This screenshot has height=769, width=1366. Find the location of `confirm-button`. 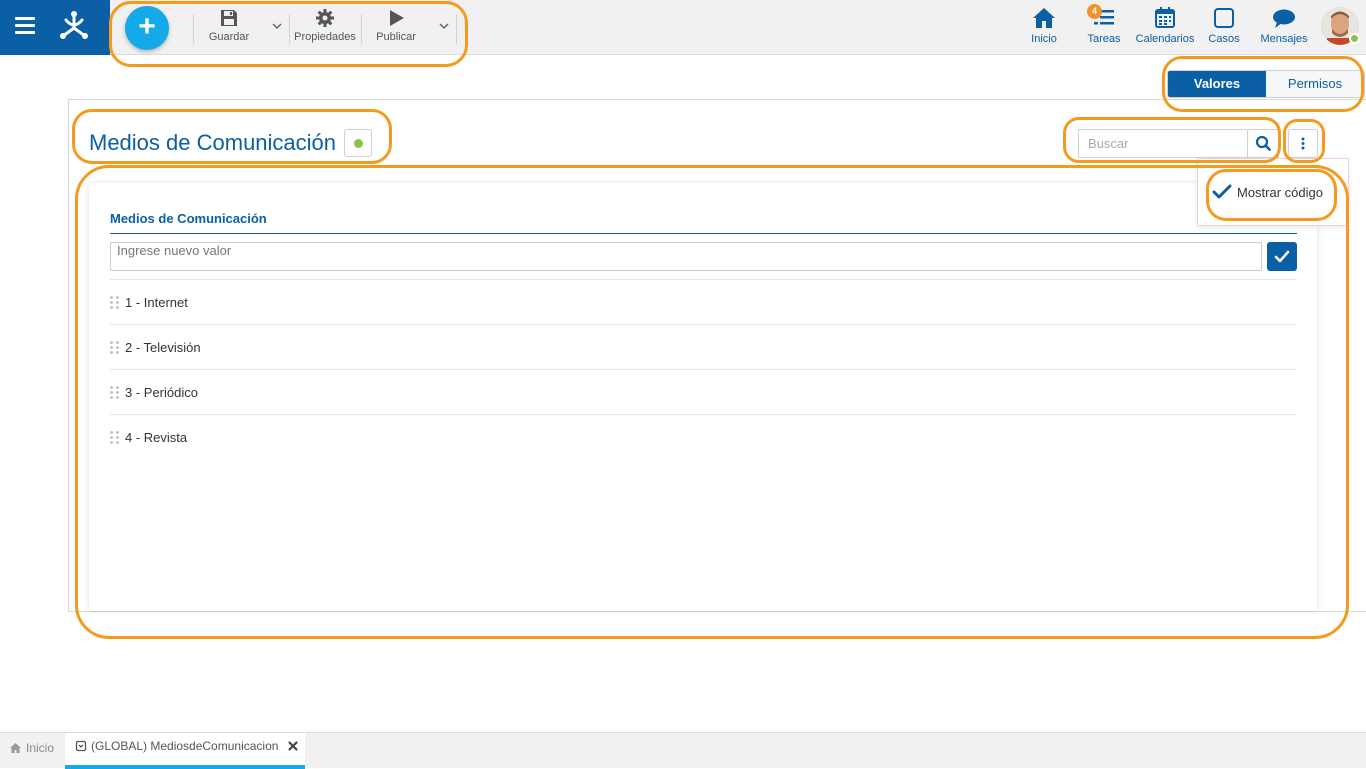

confirm-button is located at coordinates (1282, 256).